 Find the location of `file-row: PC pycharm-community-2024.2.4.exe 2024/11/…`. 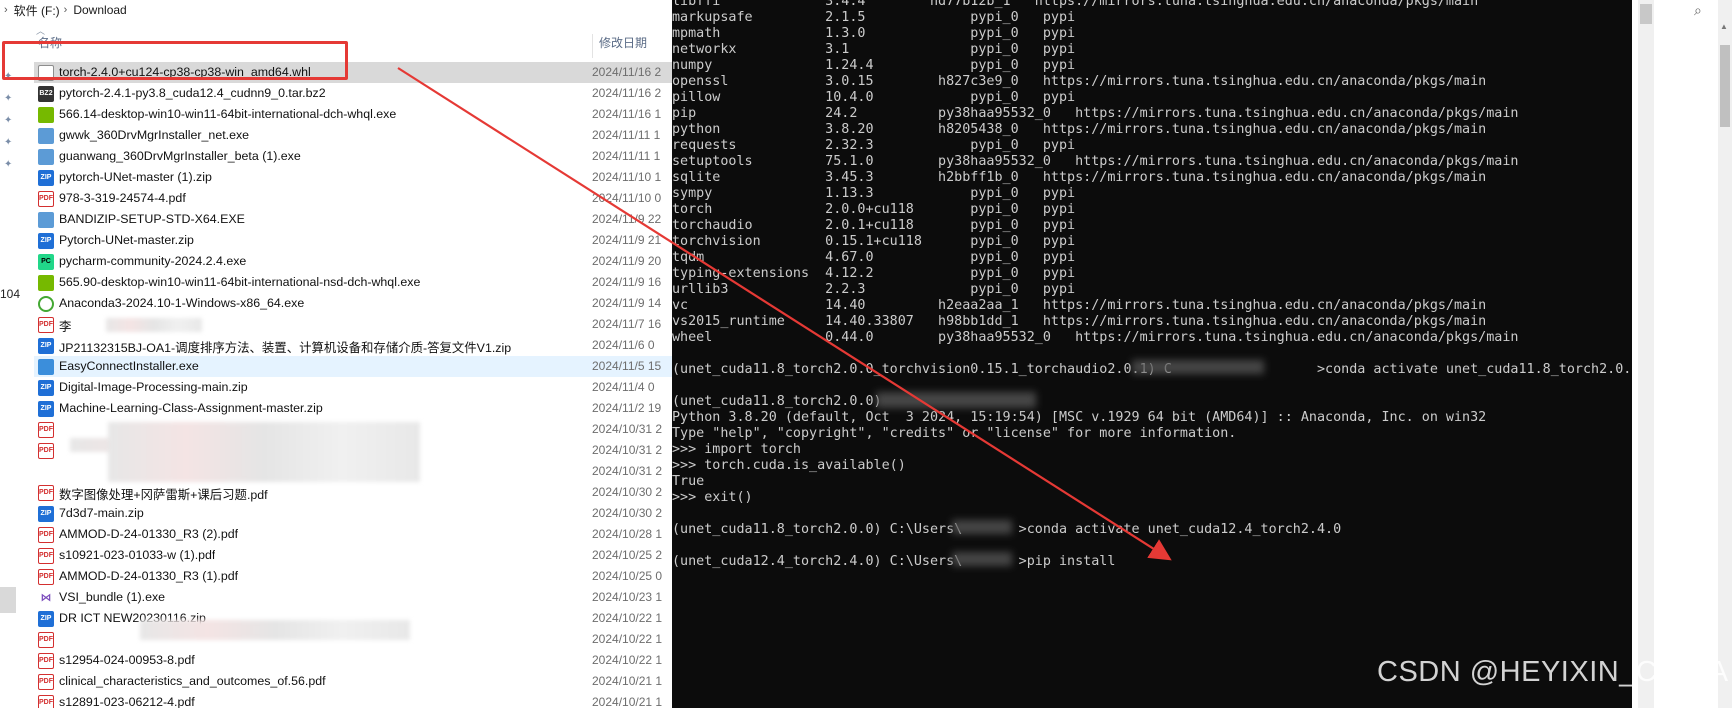

file-row: PC pycharm-community-2024.2.4.exe 2024/11/… is located at coordinates (353, 261).